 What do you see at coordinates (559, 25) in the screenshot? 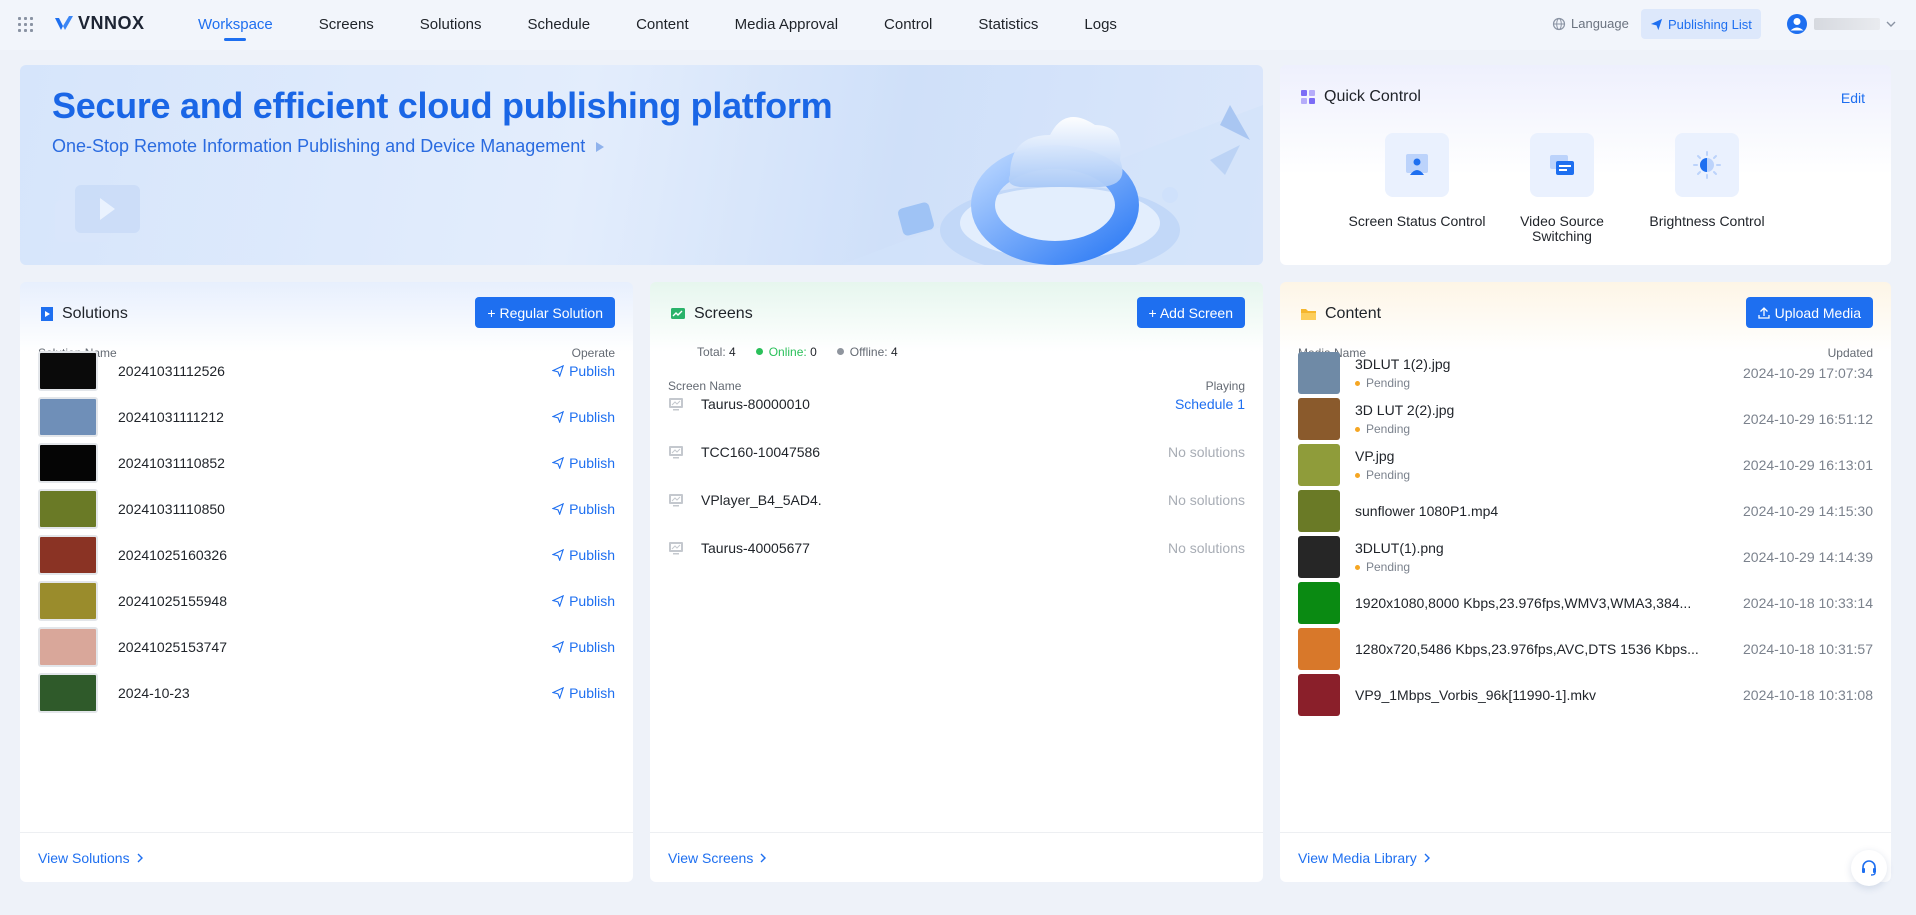
I see `nav-schedule: Schedule` at bounding box center [559, 25].